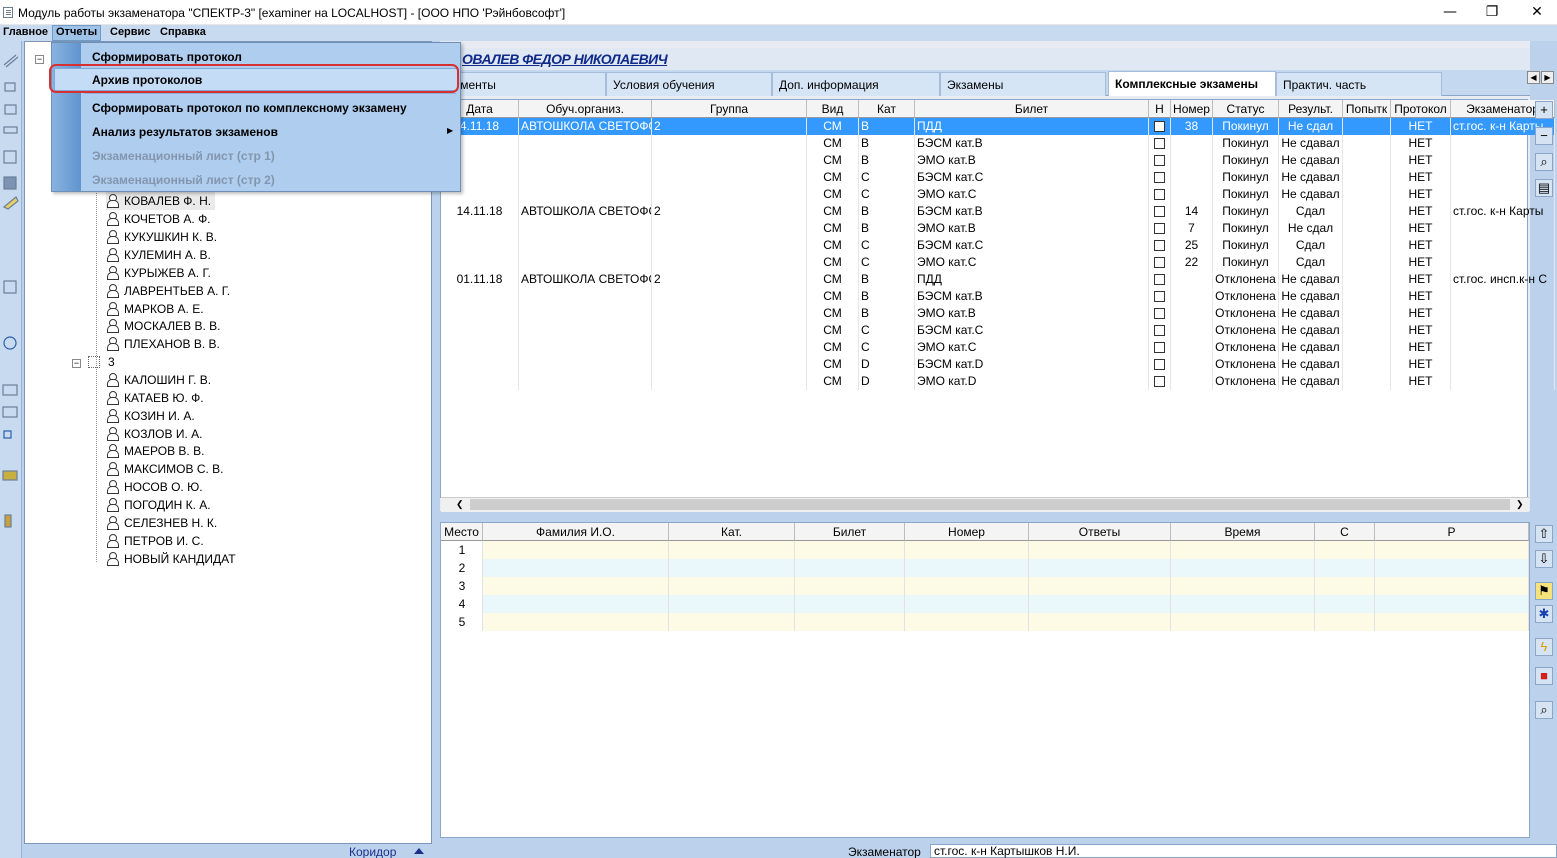 The image size is (1557, 858). What do you see at coordinates (39, 59) in the screenshot?
I see `collapse-root-icon: −` at bounding box center [39, 59].